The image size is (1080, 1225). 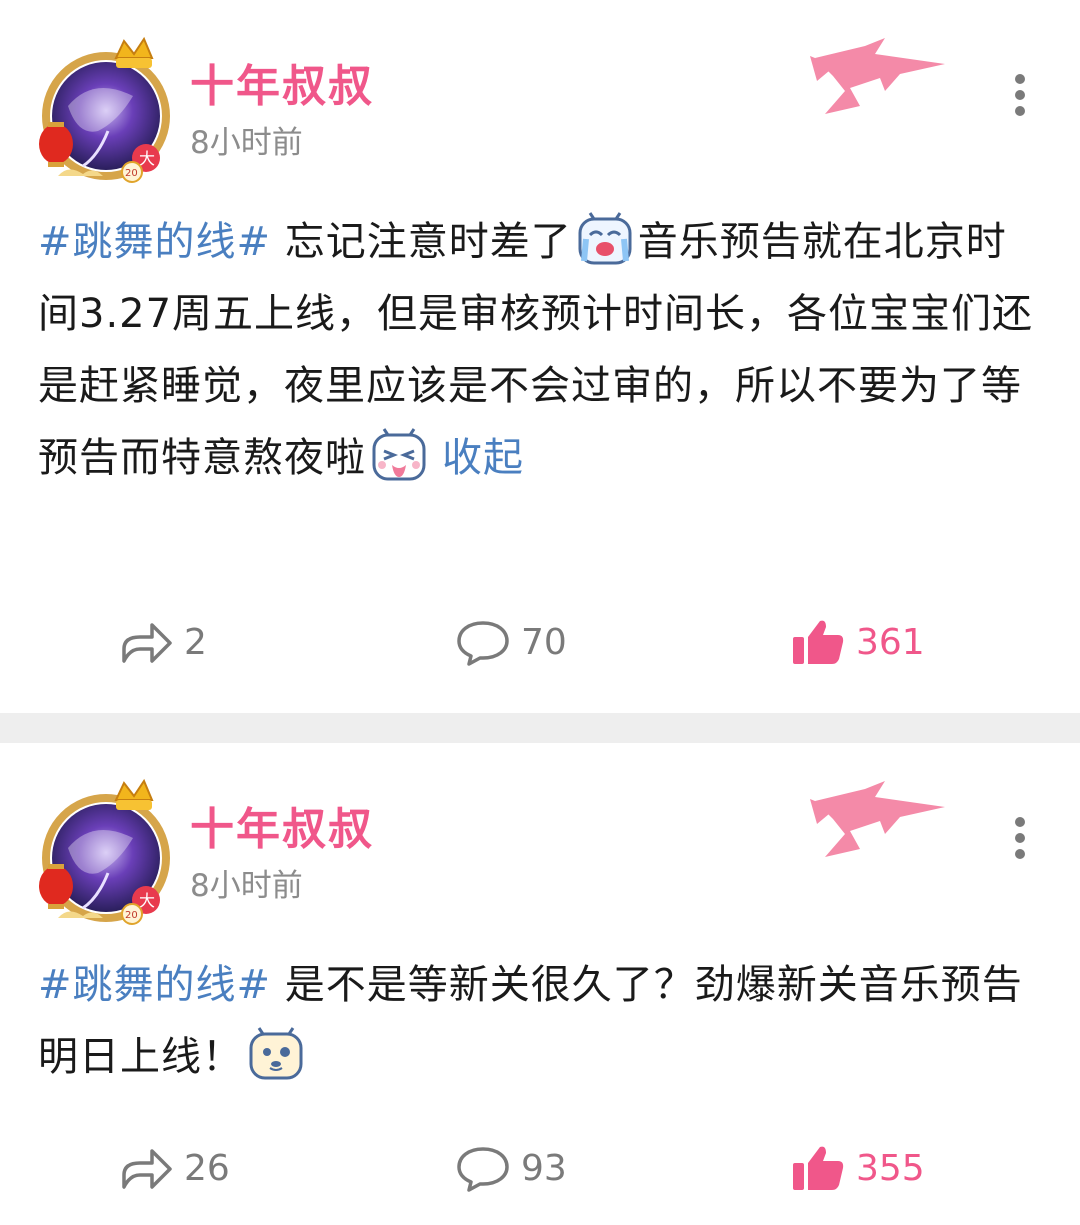 What do you see at coordinates (890, 1168) in the screenshot?
I see `like-count: 355` at bounding box center [890, 1168].